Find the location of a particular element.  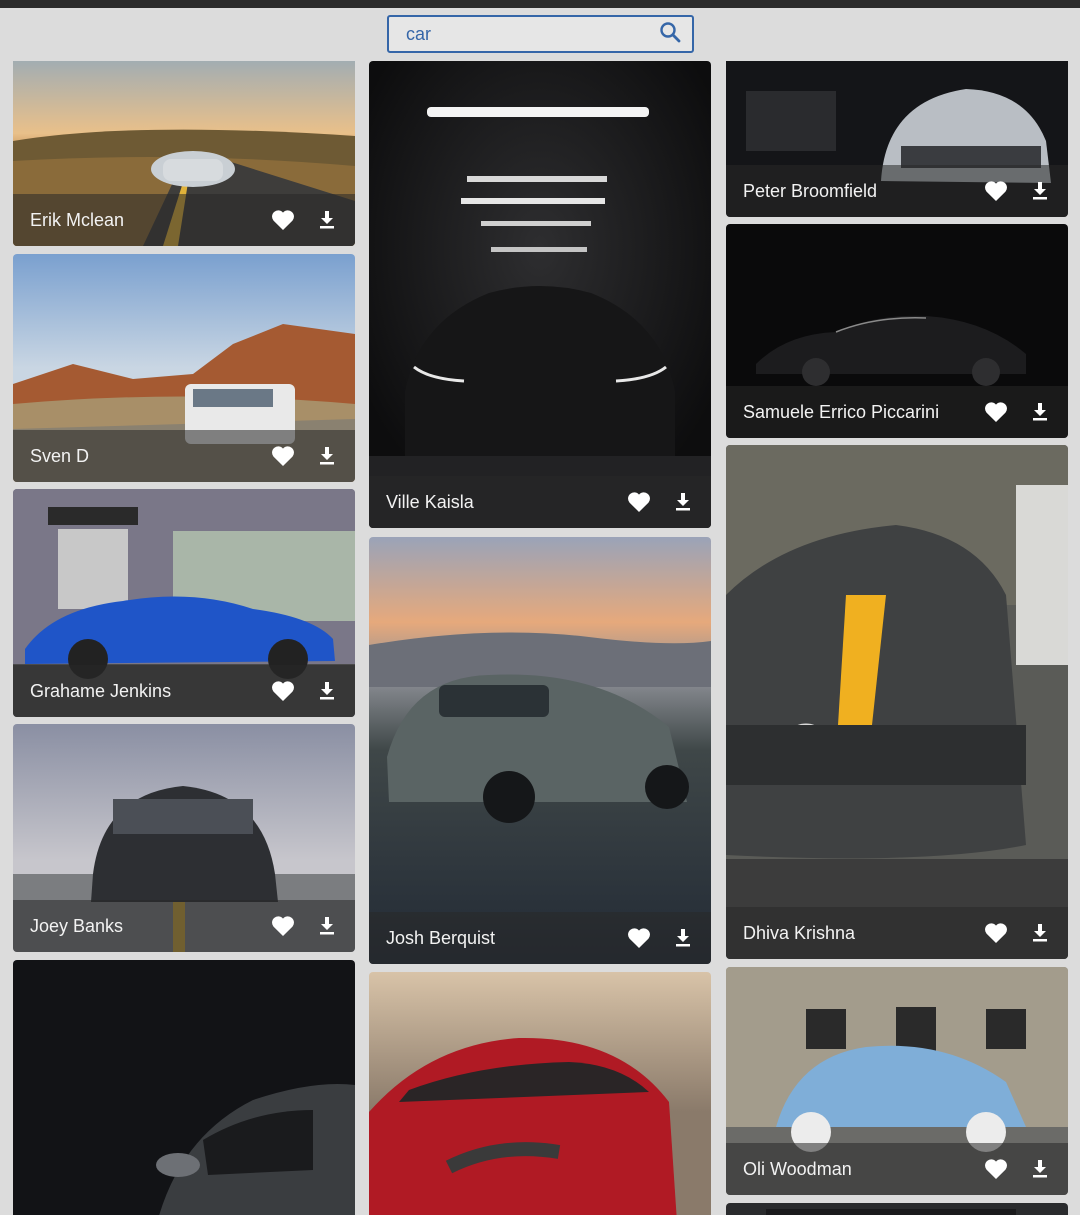

search-bar is located at coordinates (540, 34).